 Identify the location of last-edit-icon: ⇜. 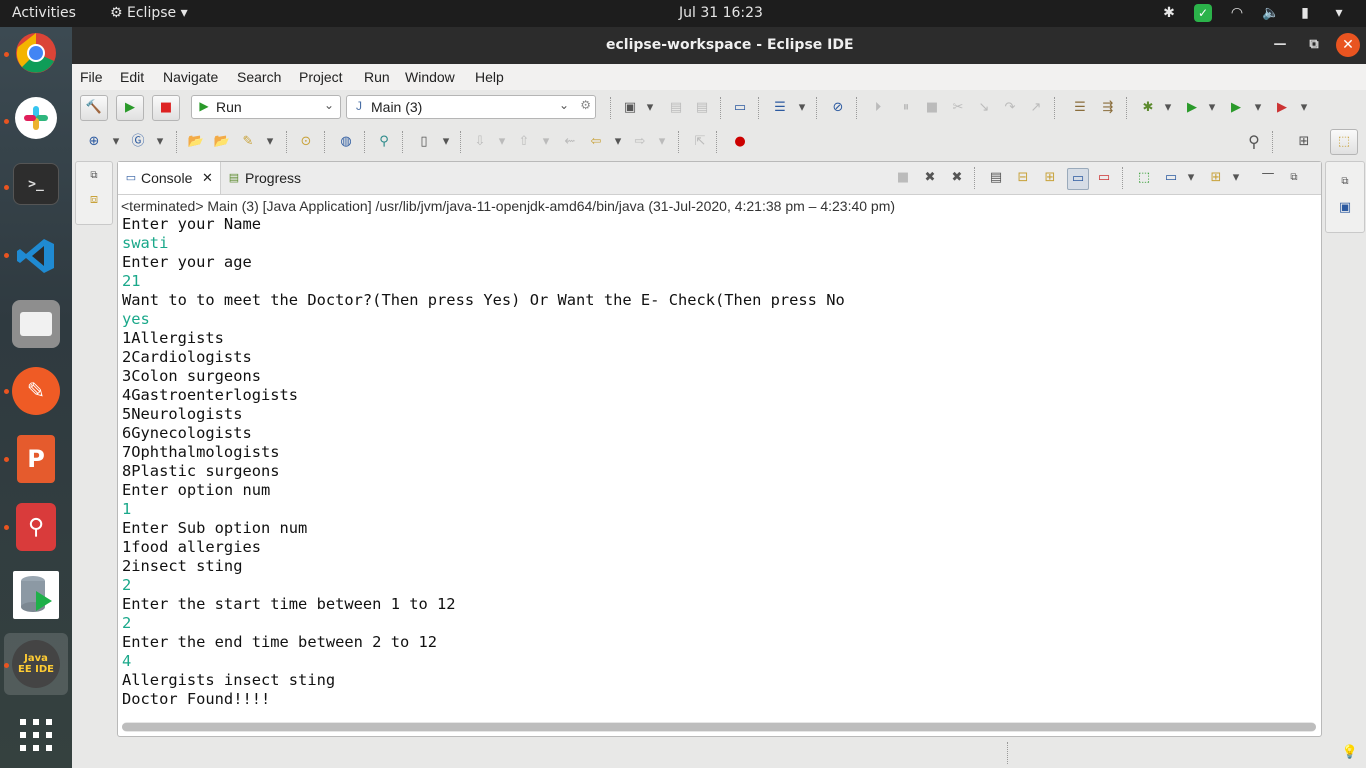
(570, 142).